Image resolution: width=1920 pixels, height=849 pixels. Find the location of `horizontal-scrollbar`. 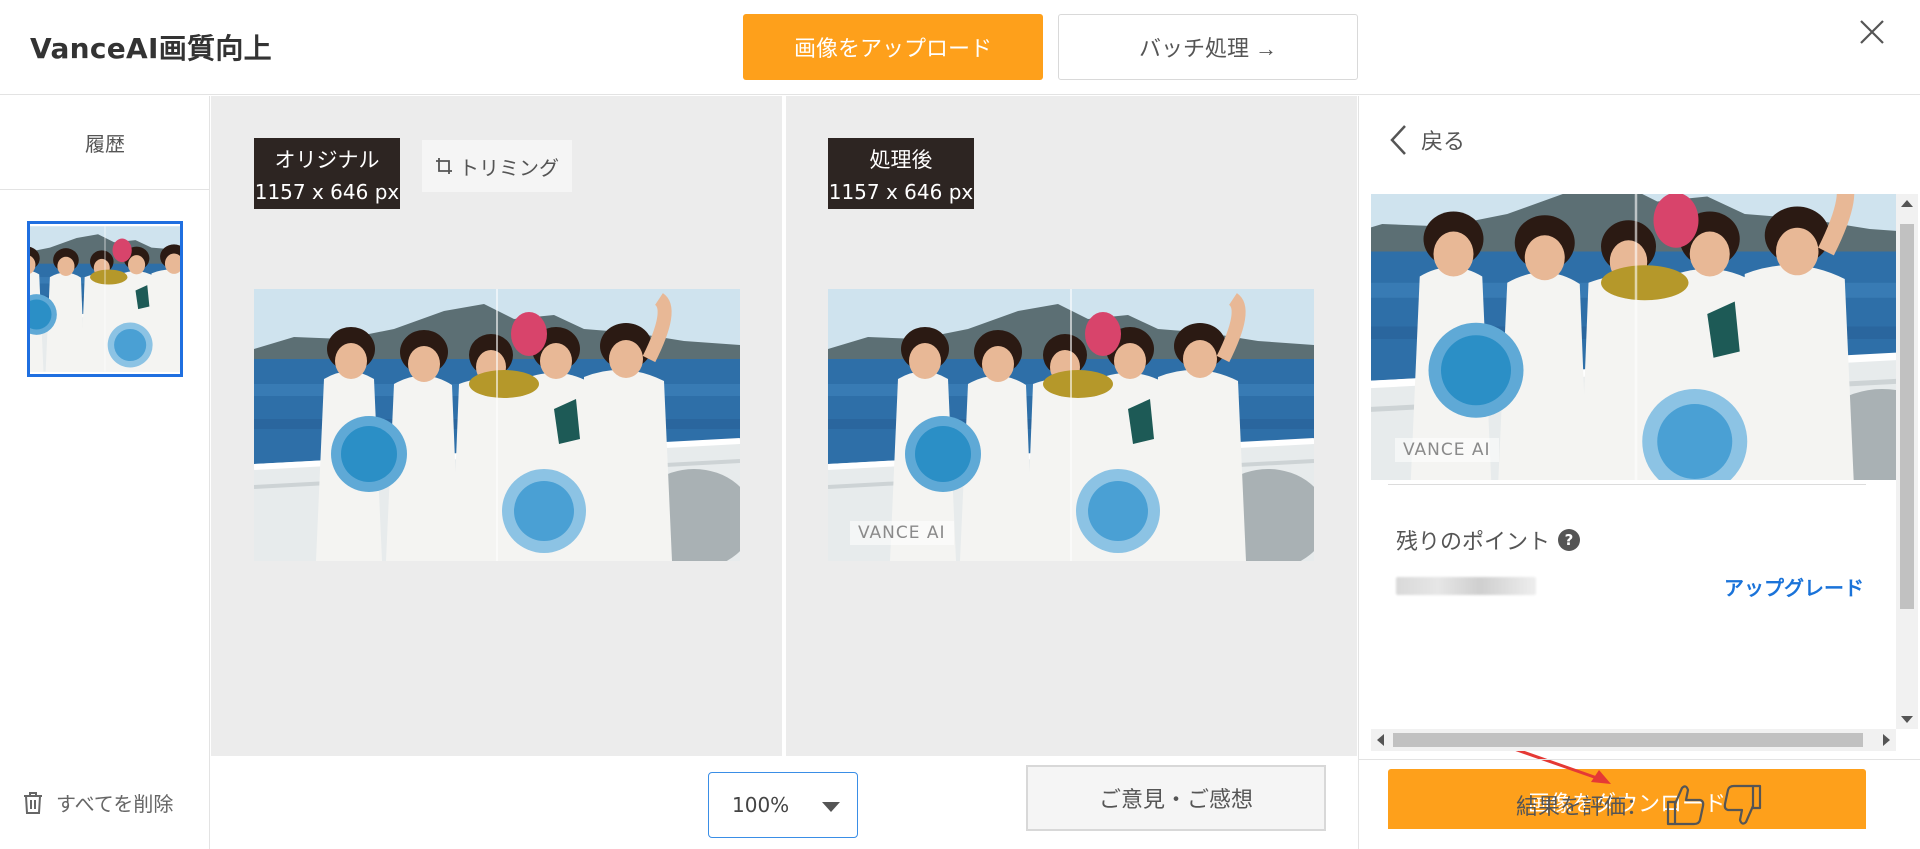

horizontal-scrollbar is located at coordinates (1633, 740).